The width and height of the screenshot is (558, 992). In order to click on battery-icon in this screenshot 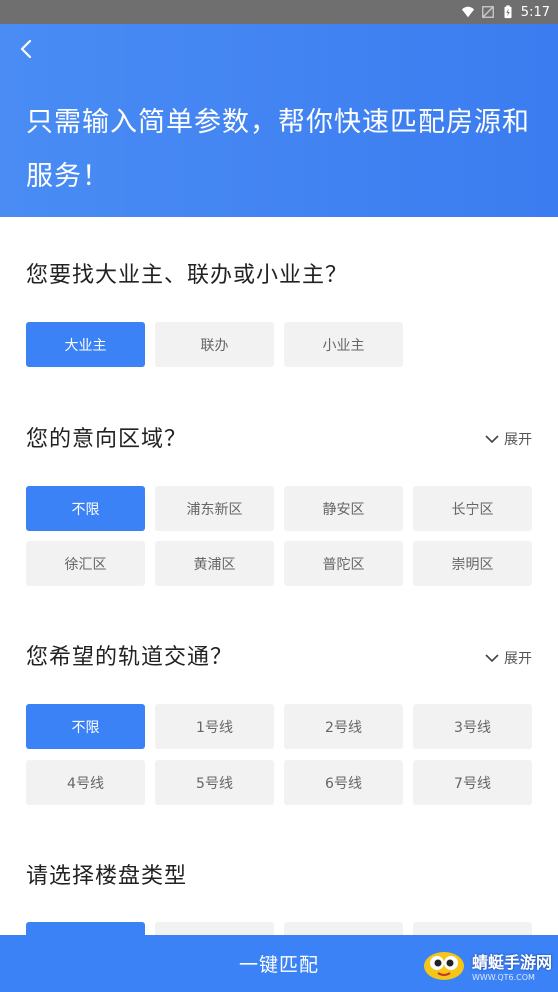, I will do `click(508, 12)`.